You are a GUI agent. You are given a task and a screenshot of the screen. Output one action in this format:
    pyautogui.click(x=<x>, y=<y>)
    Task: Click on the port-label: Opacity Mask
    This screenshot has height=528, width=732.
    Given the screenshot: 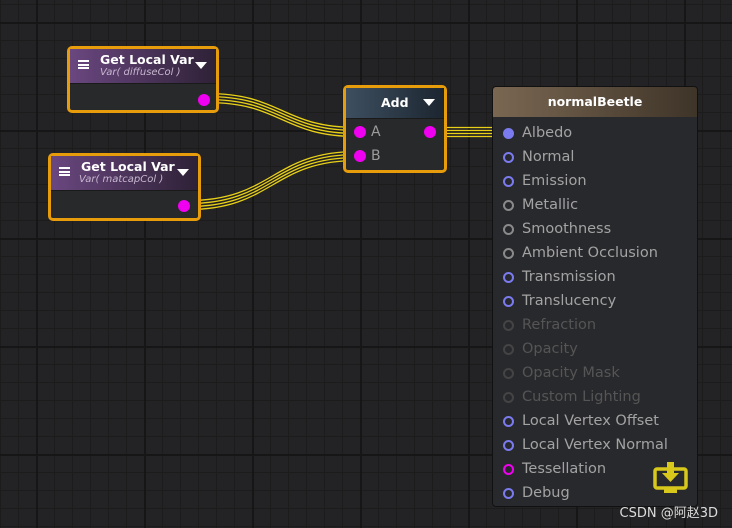 What is the action you would take?
    pyautogui.click(x=571, y=373)
    